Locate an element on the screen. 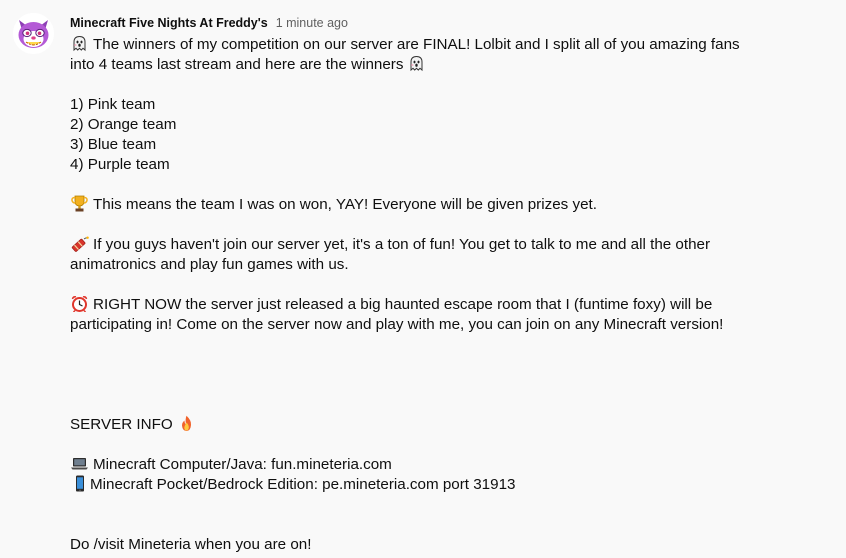 The height and width of the screenshot is (558, 846). channel-avatar is located at coordinates (33, 33).